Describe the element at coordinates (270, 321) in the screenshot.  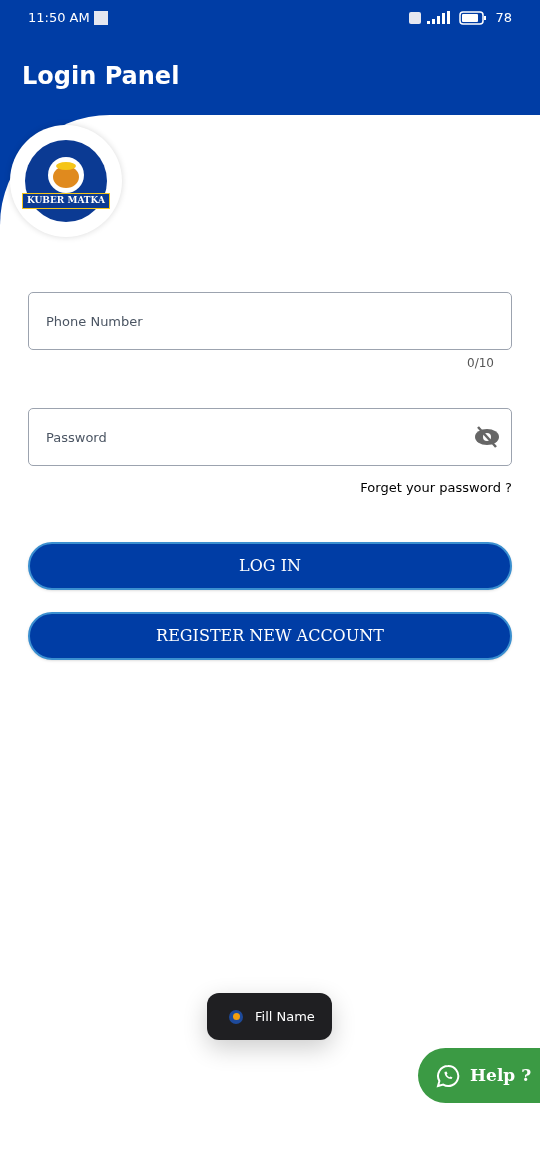
I see `phone-number-field: Phone Number` at that location.